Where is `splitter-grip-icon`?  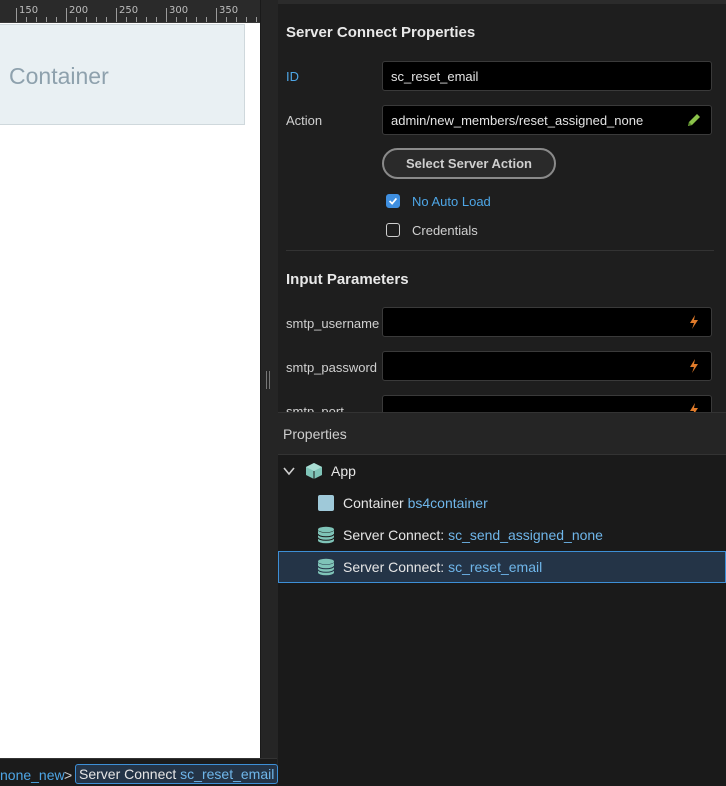
splitter-grip-icon is located at coordinates (268, 380).